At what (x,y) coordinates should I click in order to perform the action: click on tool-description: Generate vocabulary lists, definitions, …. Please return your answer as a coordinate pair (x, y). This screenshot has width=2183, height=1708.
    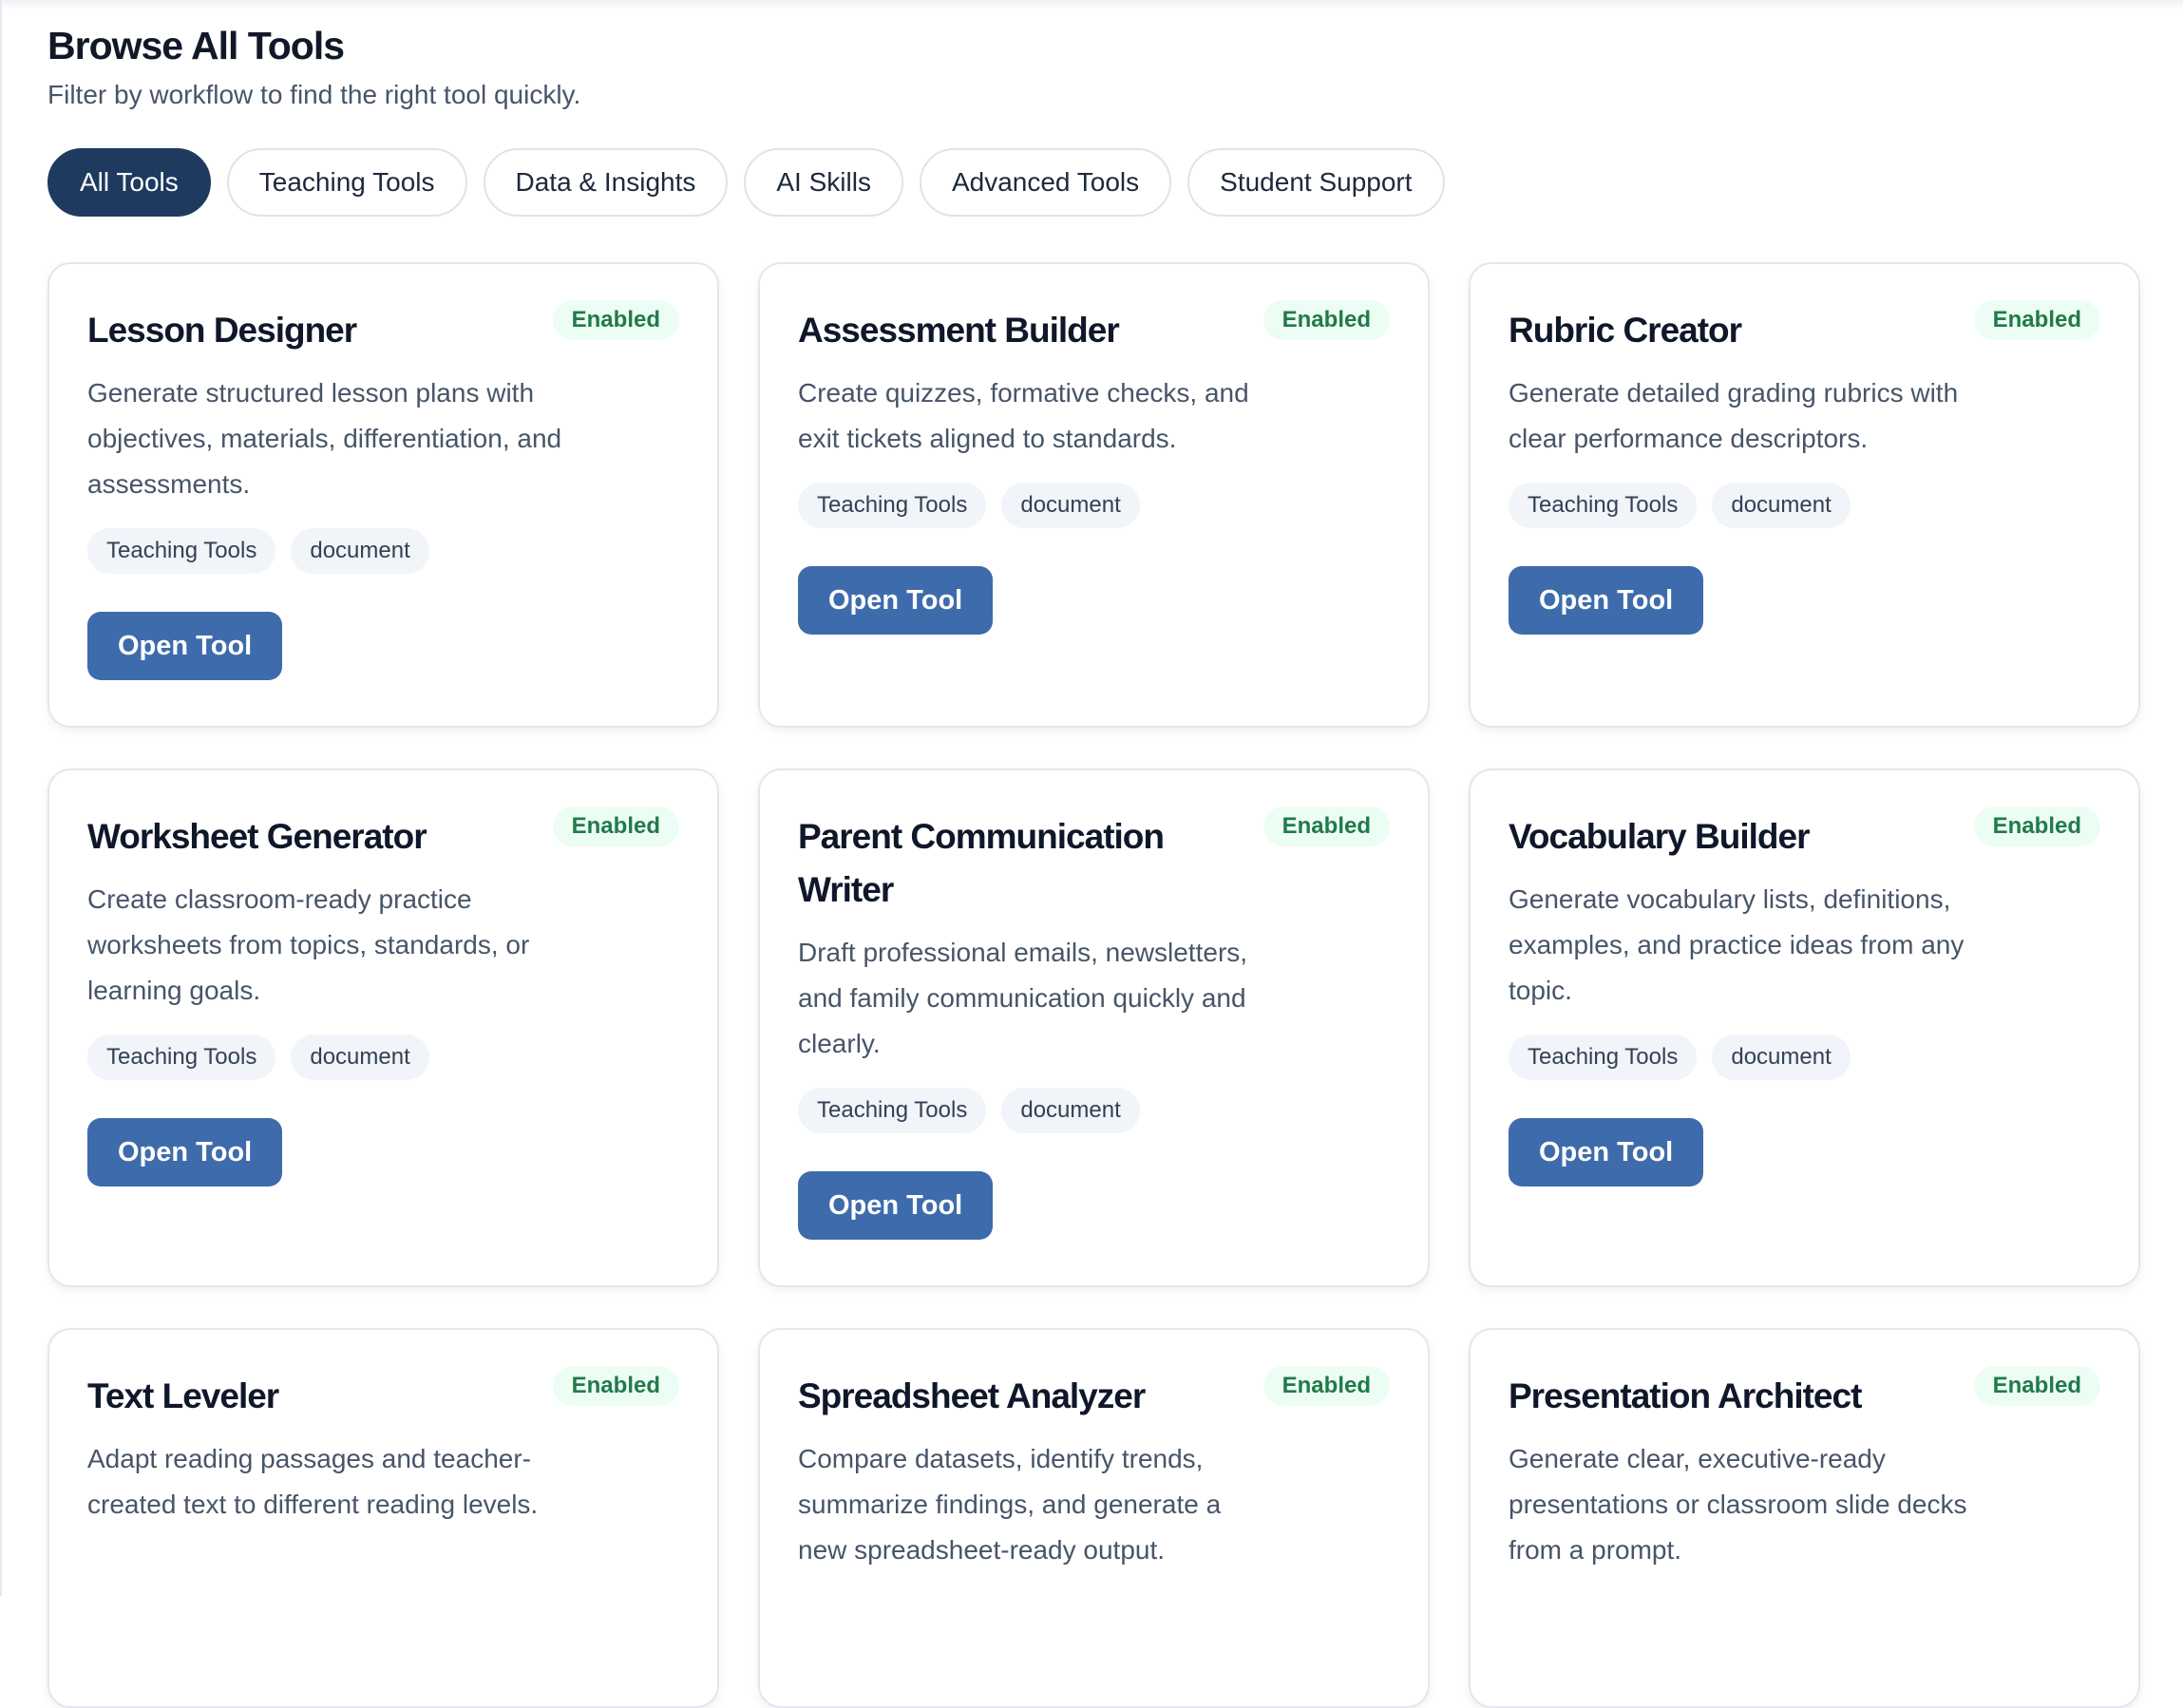
    Looking at the image, I should click on (1737, 944).